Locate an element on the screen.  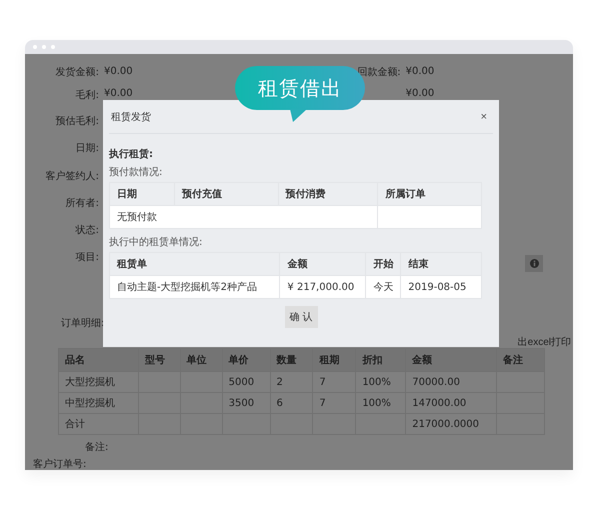
column-header: 所属订单 is located at coordinates (430, 194).